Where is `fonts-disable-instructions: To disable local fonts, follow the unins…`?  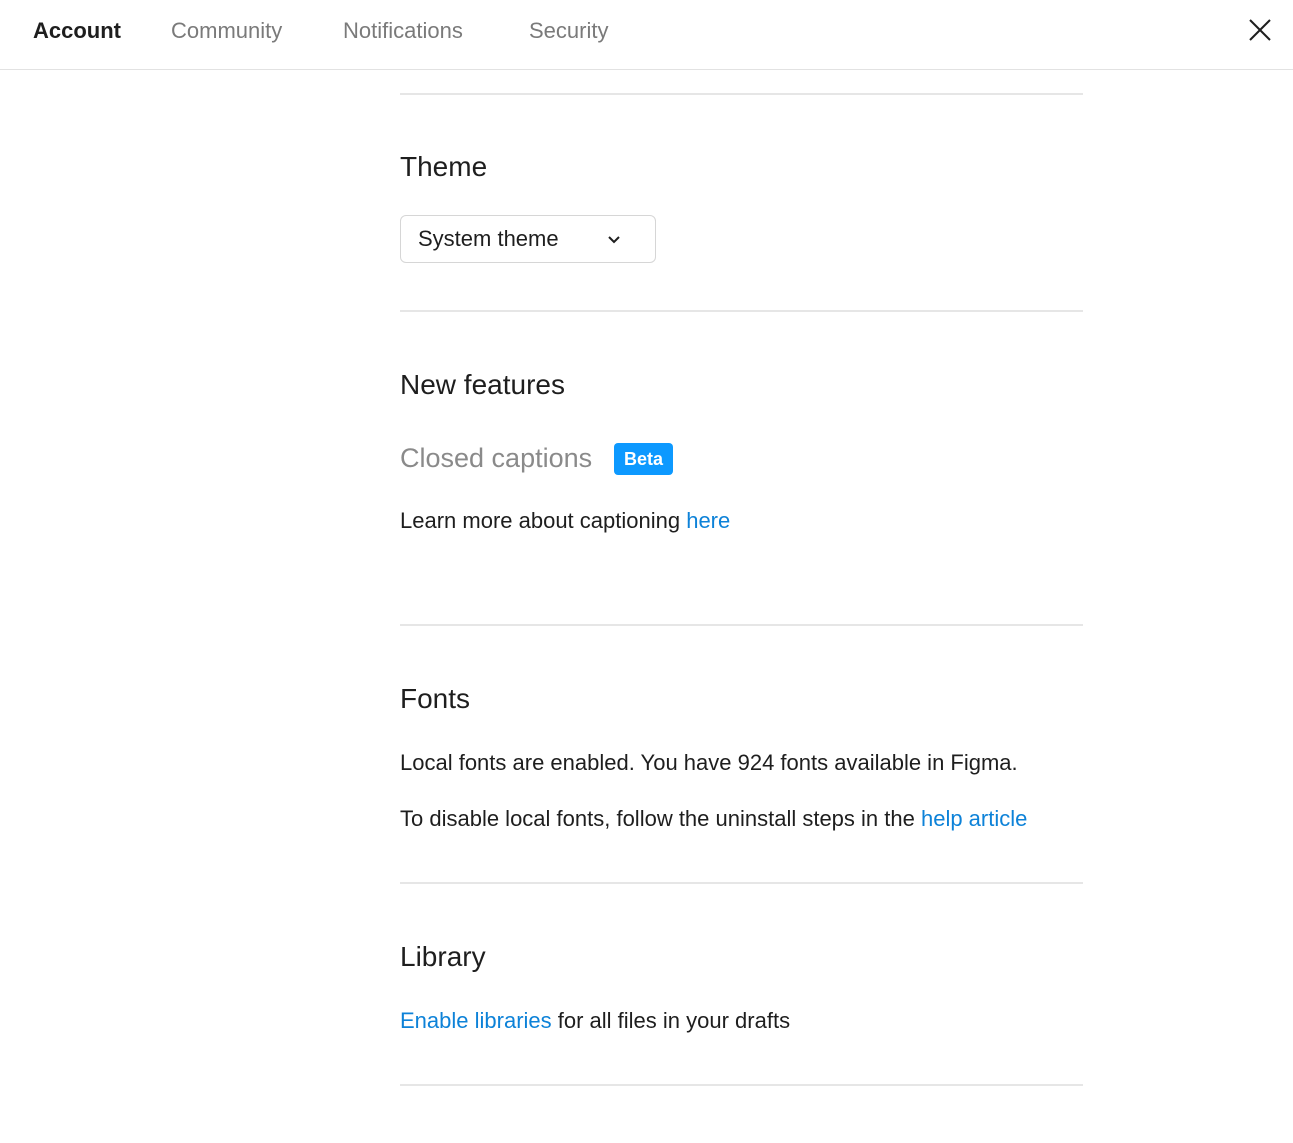 fonts-disable-instructions: To disable local fonts, follow the unins… is located at coordinates (713, 819).